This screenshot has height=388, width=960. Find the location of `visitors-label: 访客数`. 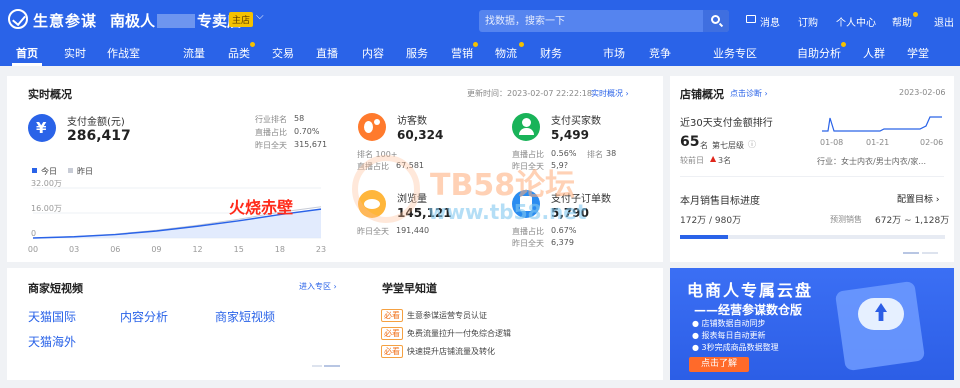

visitors-label: 访客数 is located at coordinates (412, 121).